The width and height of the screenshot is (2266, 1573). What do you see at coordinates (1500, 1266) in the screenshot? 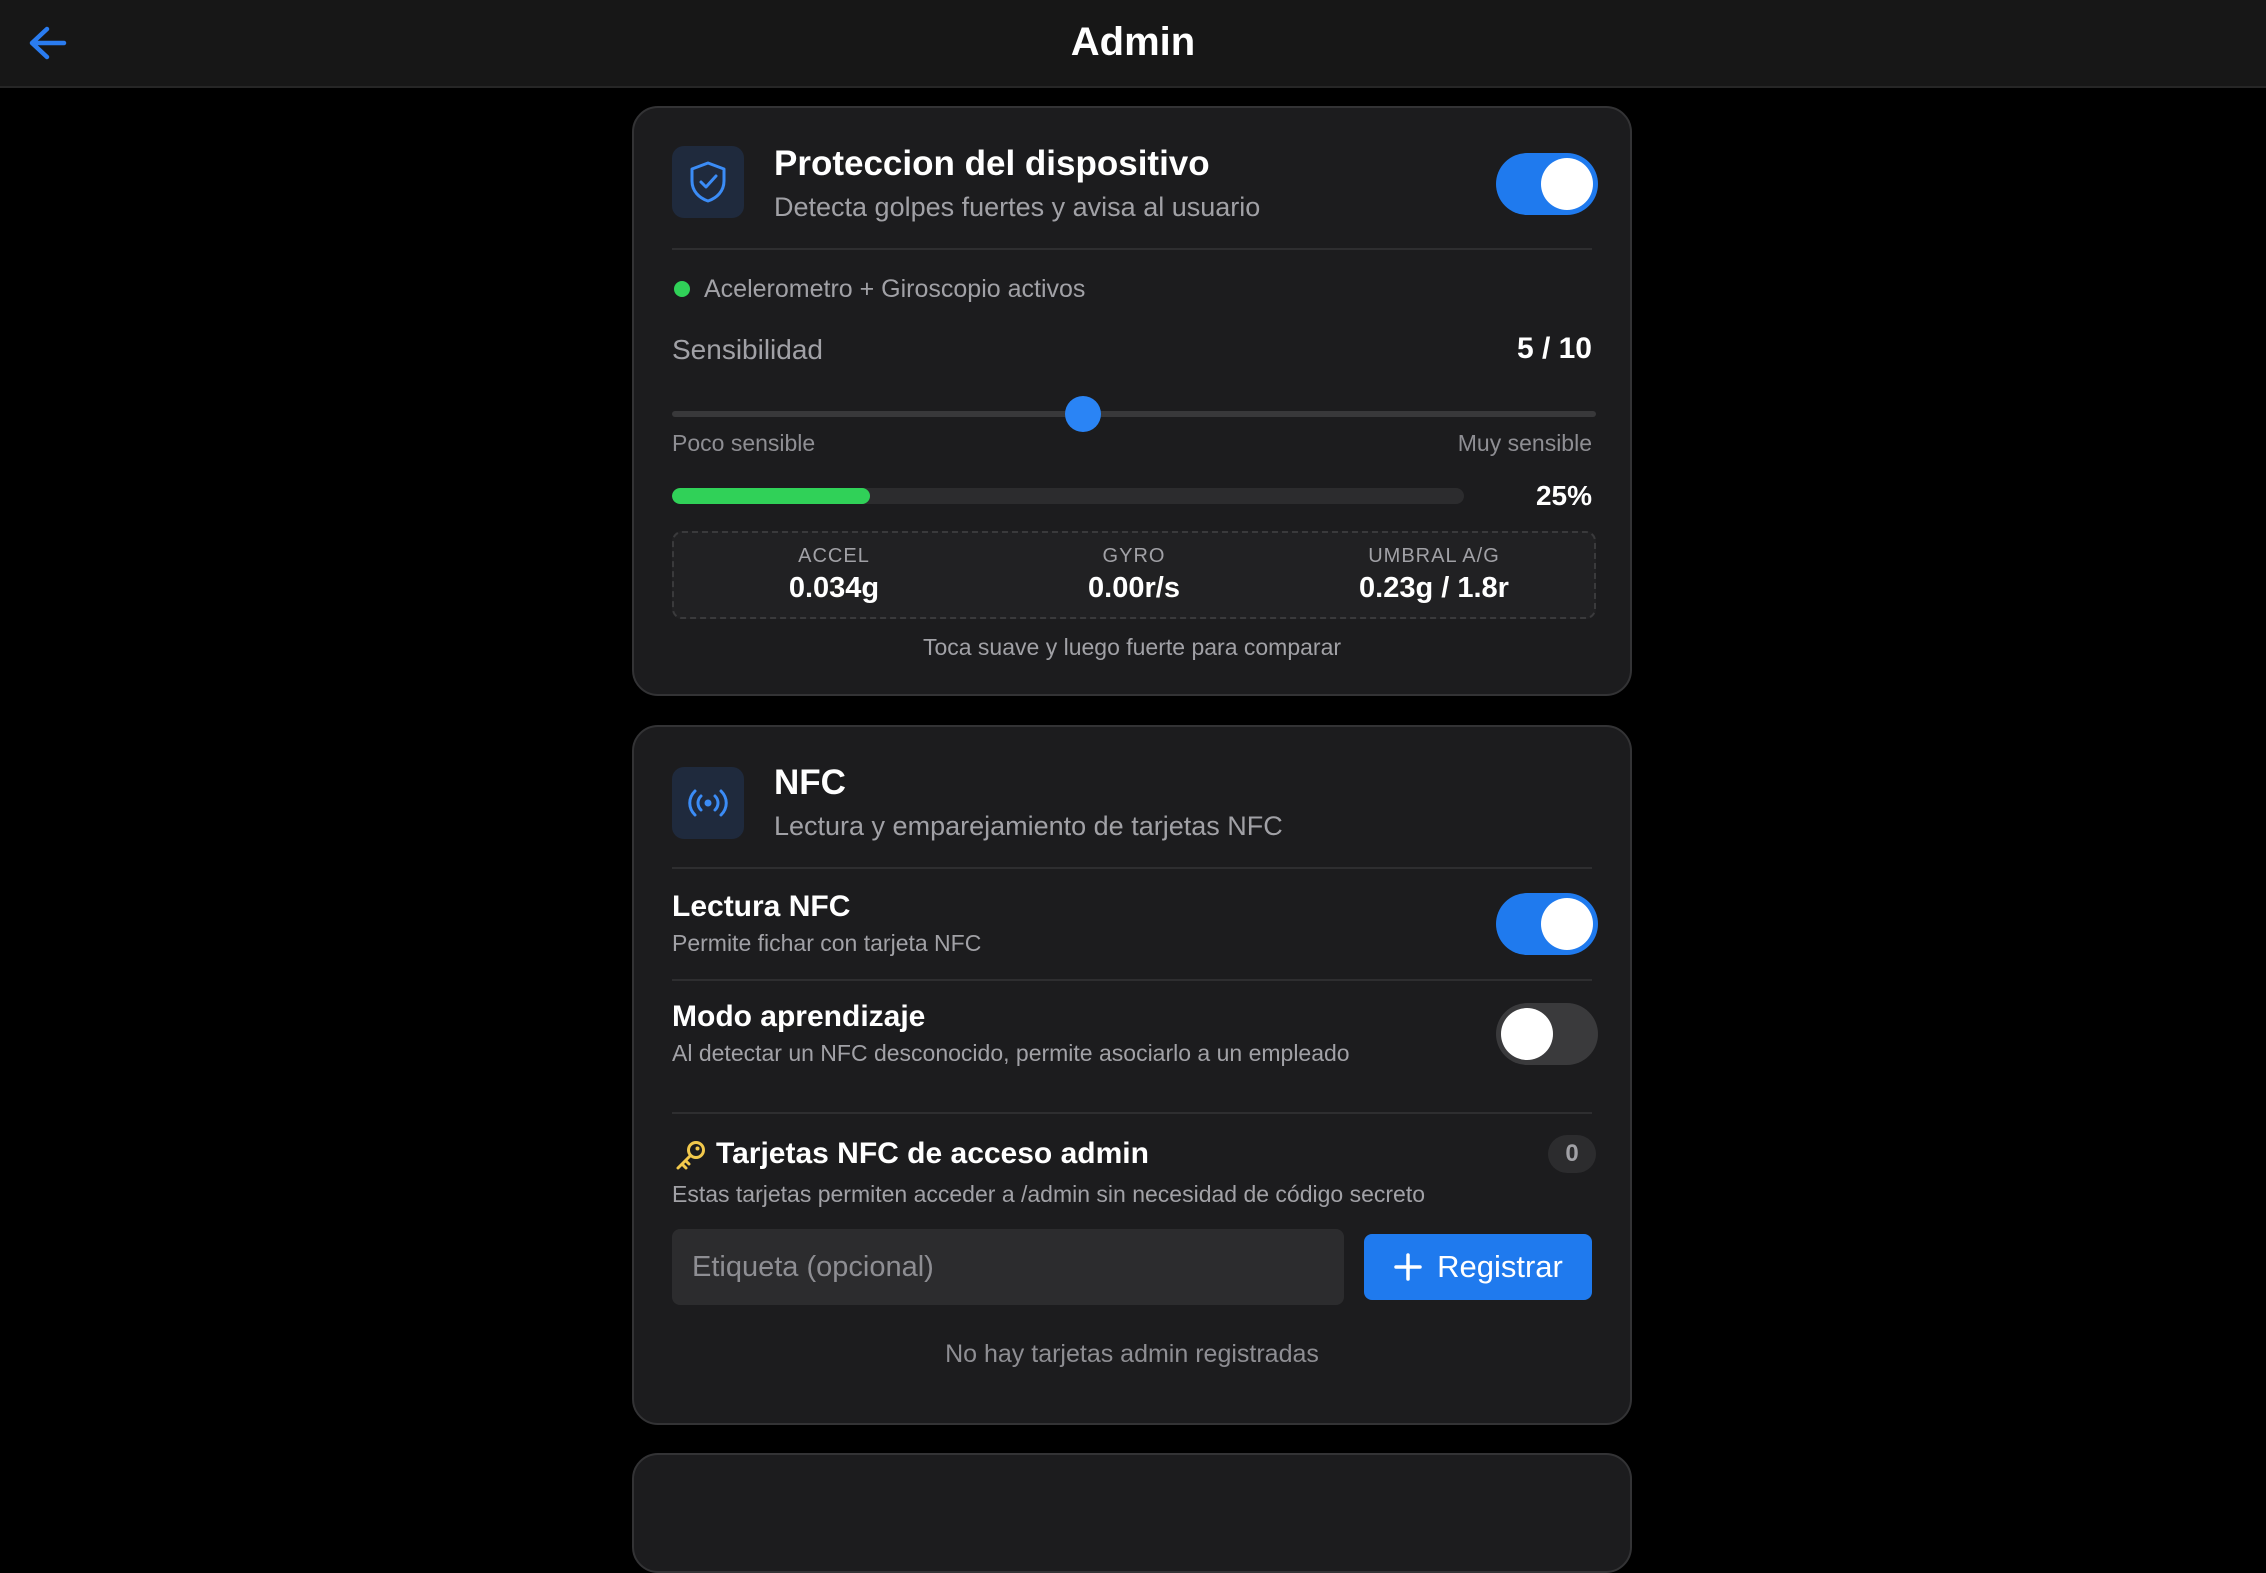
I see `register-button-label: Registrar` at bounding box center [1500, 1266].